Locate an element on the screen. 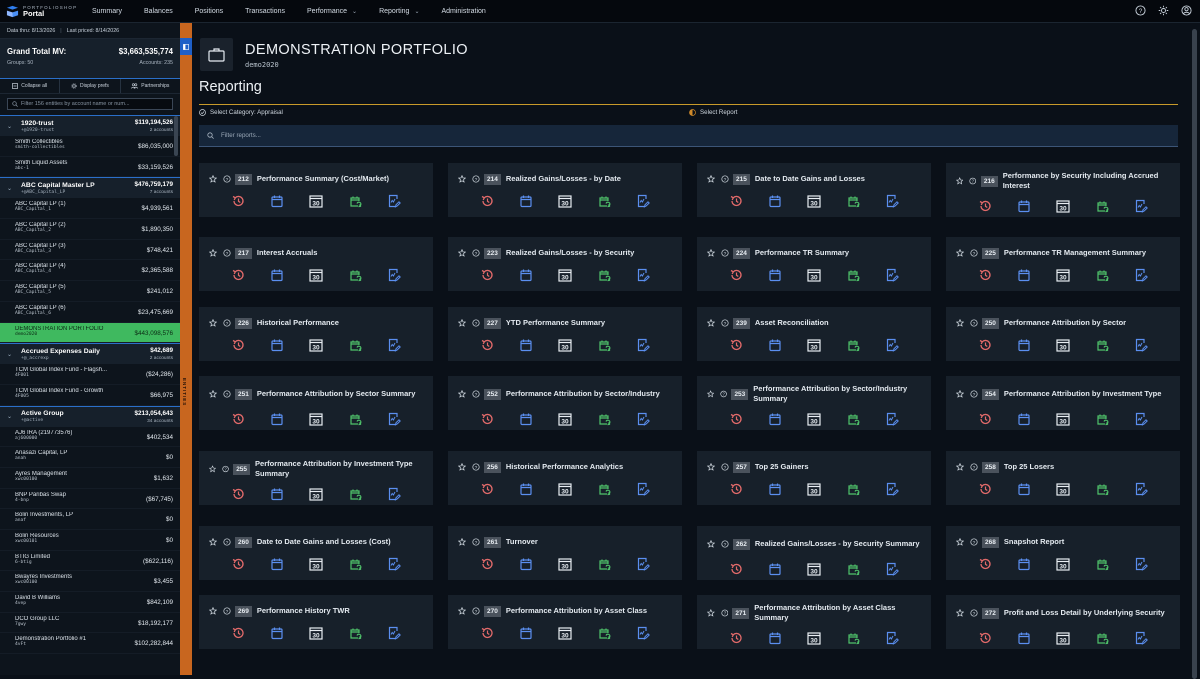 The height and width of the screenshot is (679, 1200). report-title: Interest Accruals is located at coordinates (287, 253).